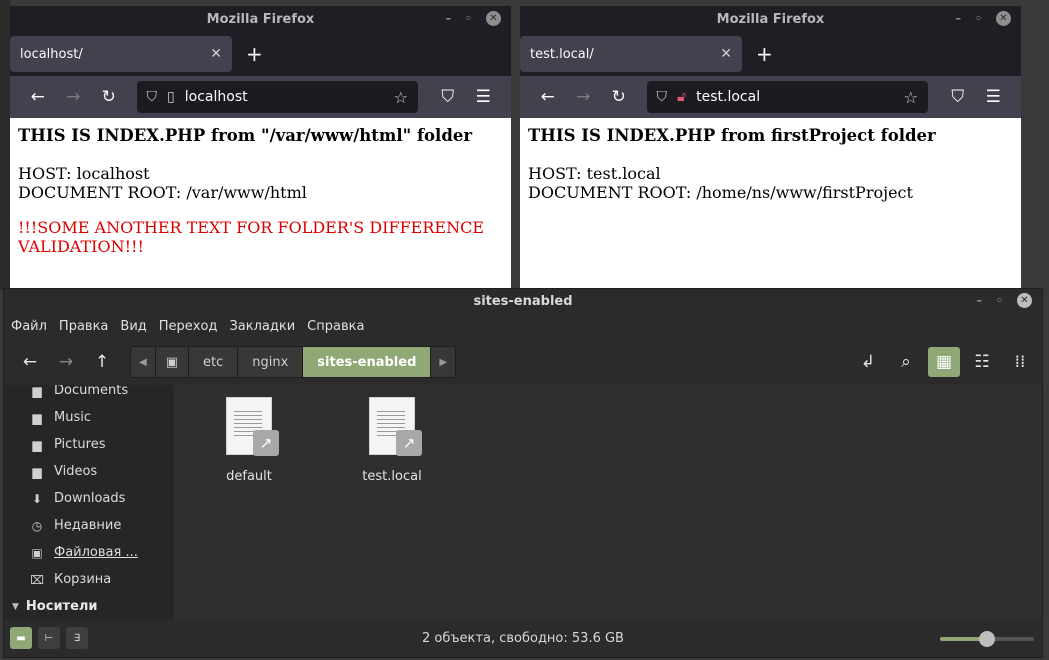  I want to click on icon-view-icon: ▦, so click(944, 362).